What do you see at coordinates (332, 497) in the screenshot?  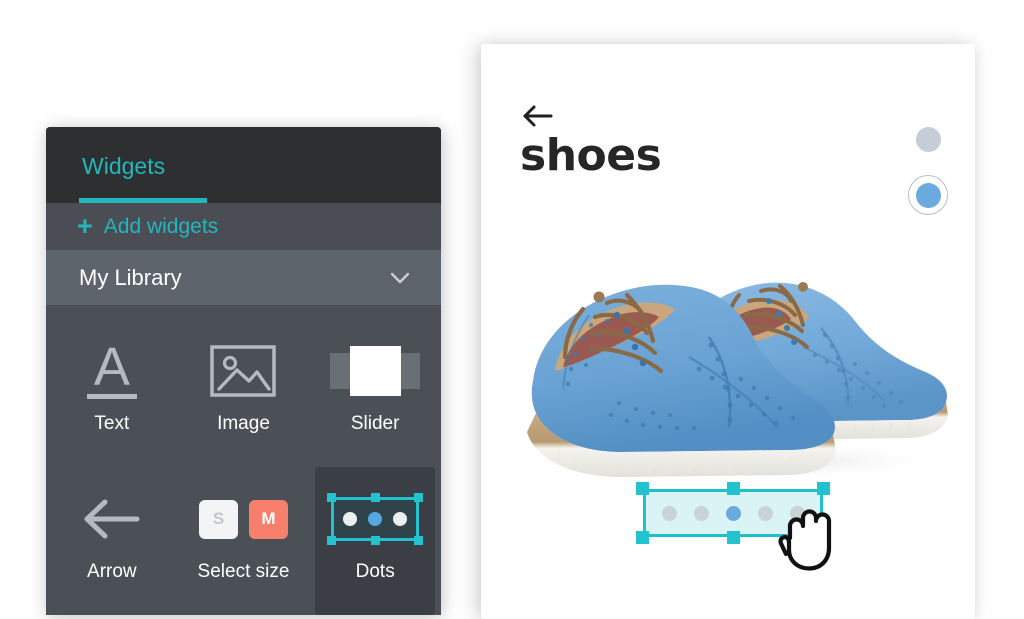 I see `mini-handle-top-left` at bounding box center [332, 497].